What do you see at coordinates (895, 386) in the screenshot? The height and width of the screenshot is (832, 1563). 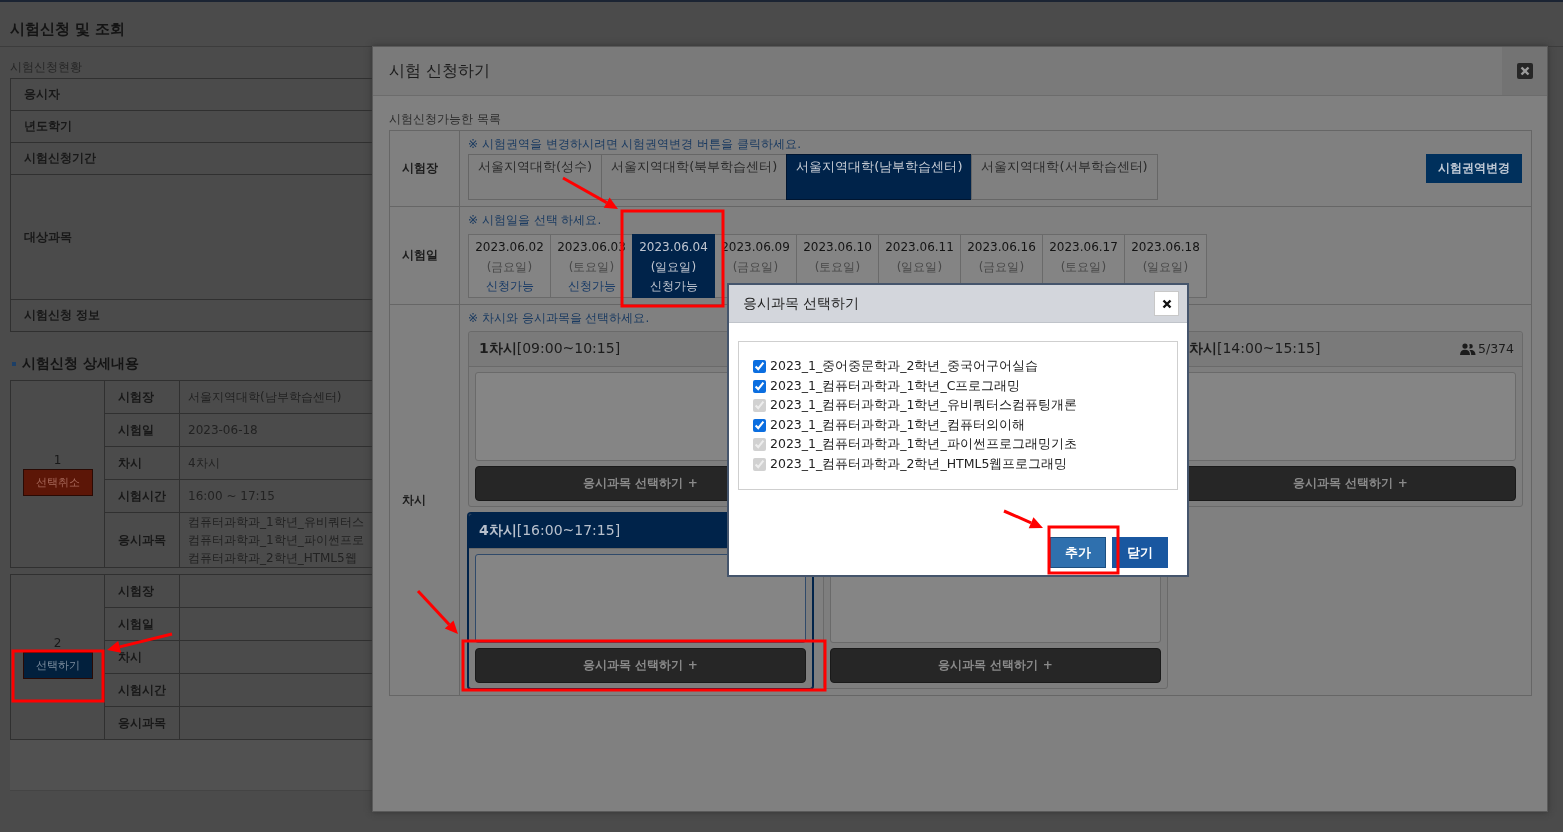 I see `subject-label: 2023_1_컴퓨터과학과_1학년_C프로그래밍` at bounding box center [895, 386].